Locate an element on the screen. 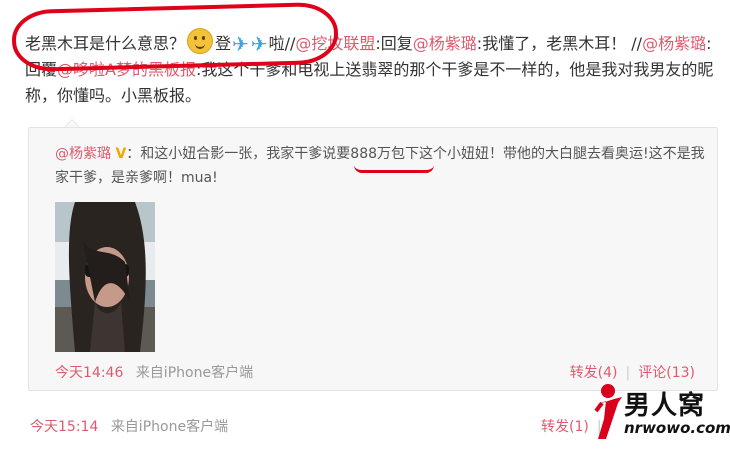  post-meta: 今天15:14 来自iPhone客户端 is located at coordinates (129, 426).